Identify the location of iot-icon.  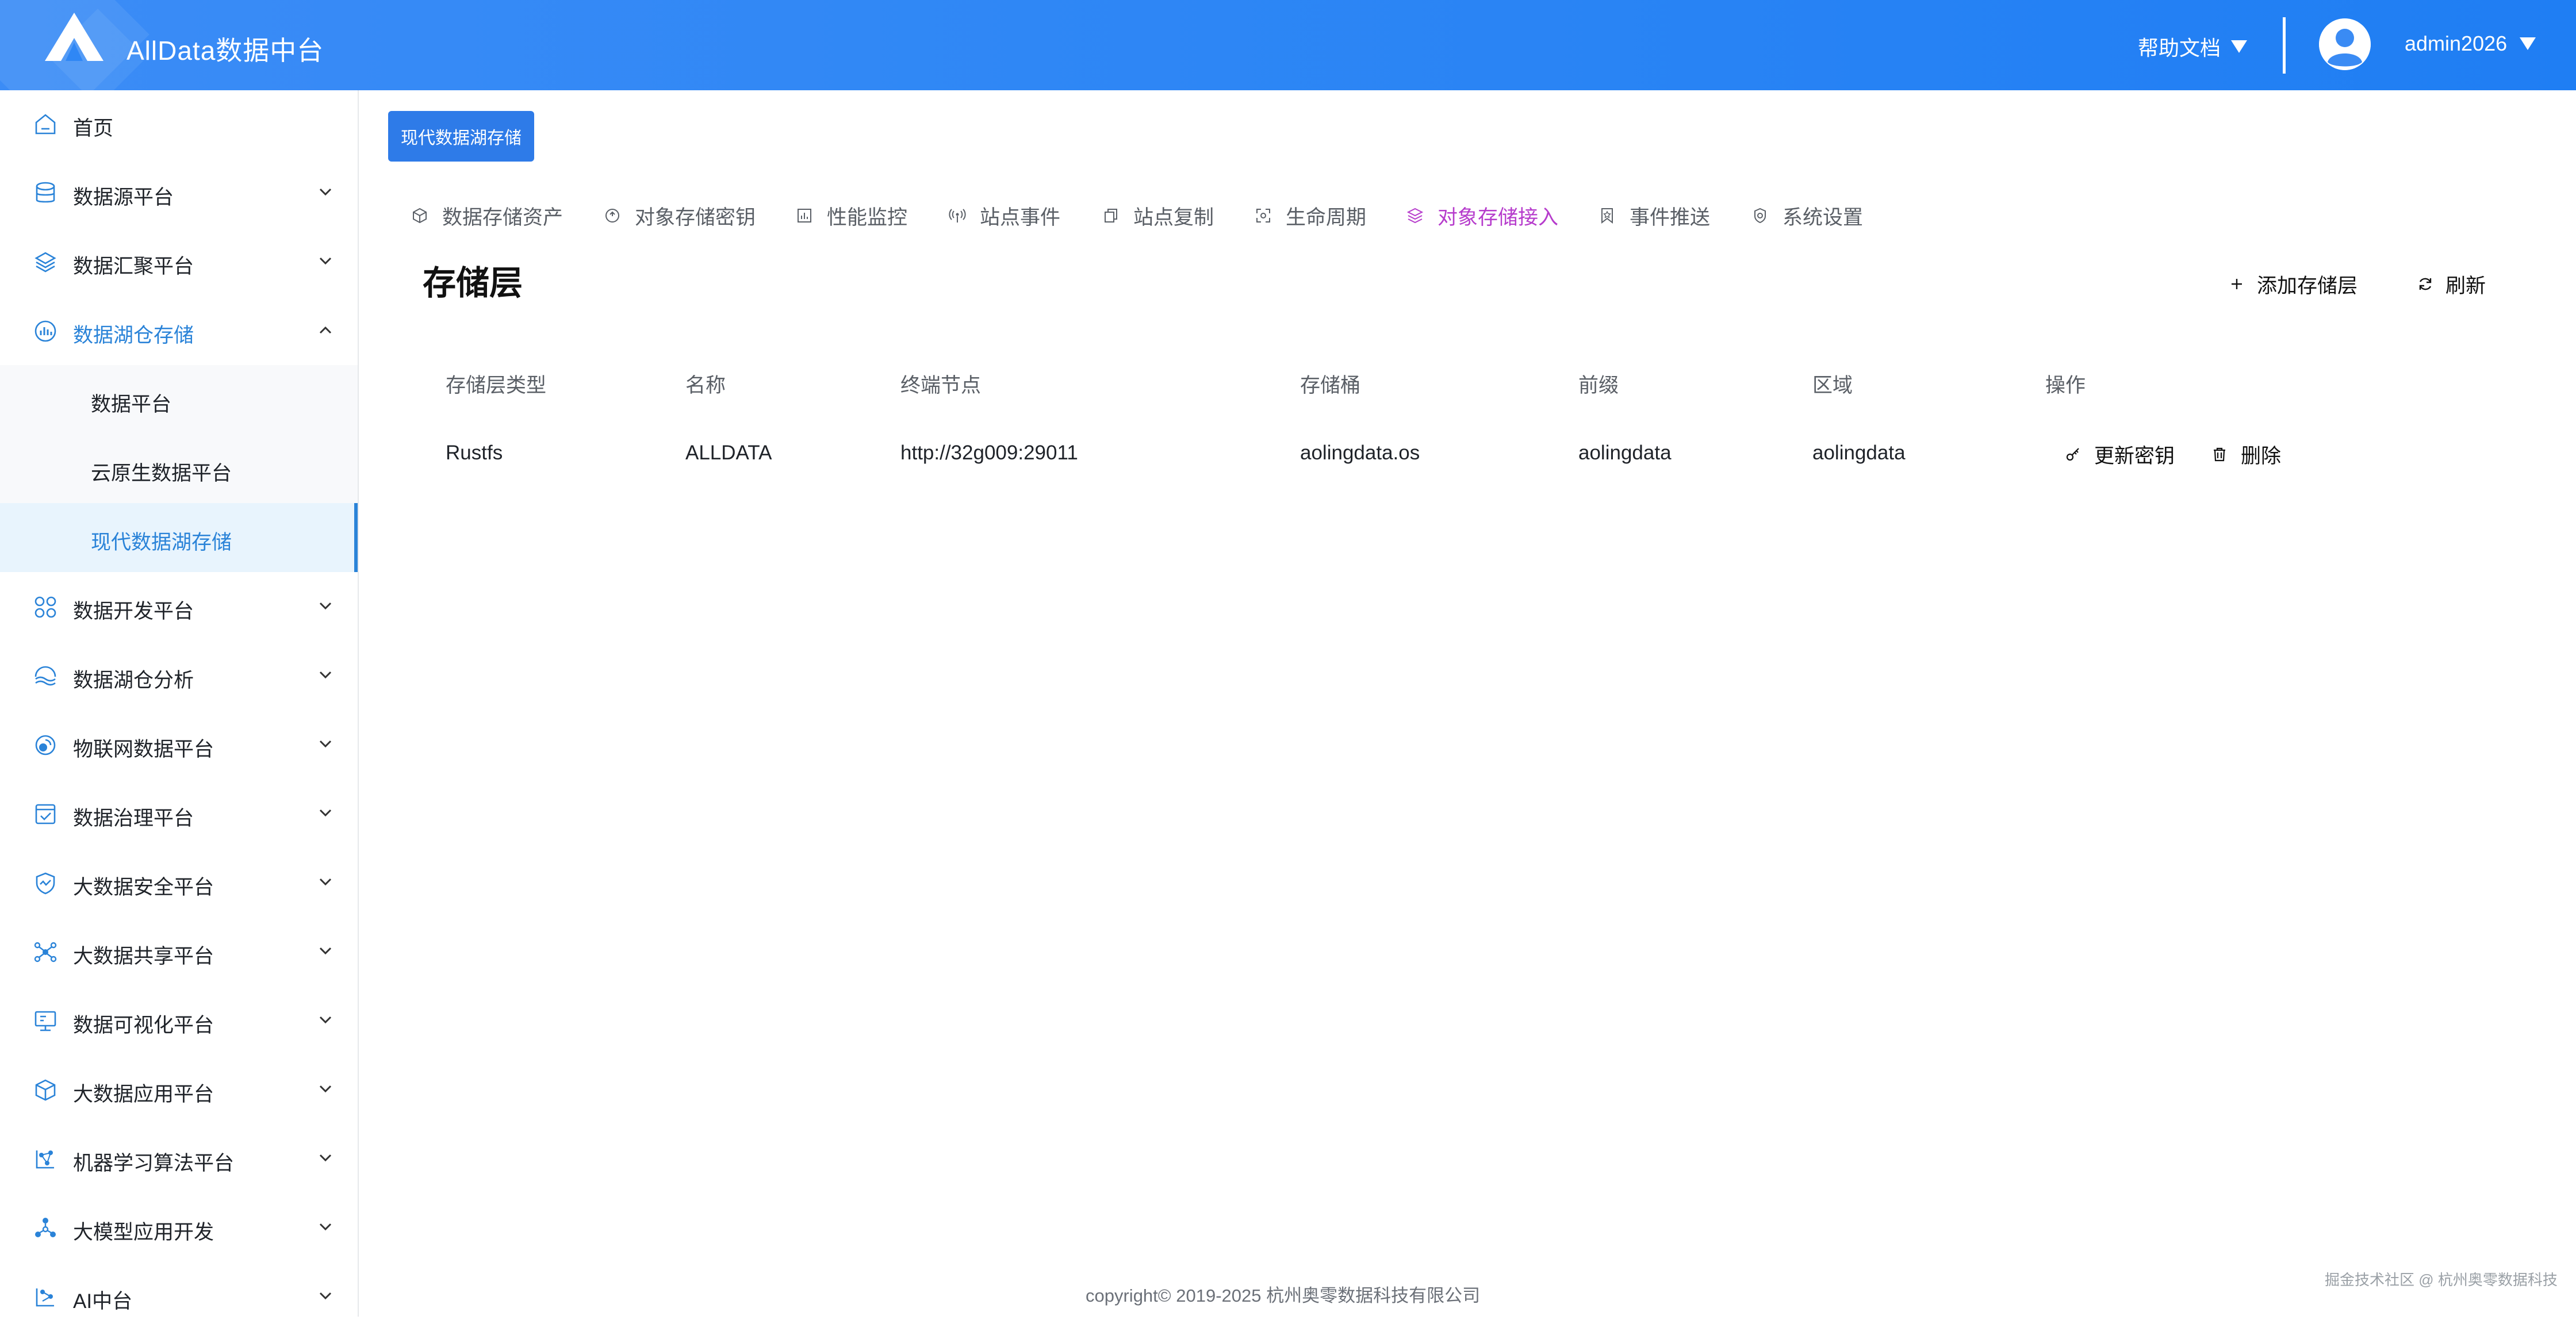
(45, 745).